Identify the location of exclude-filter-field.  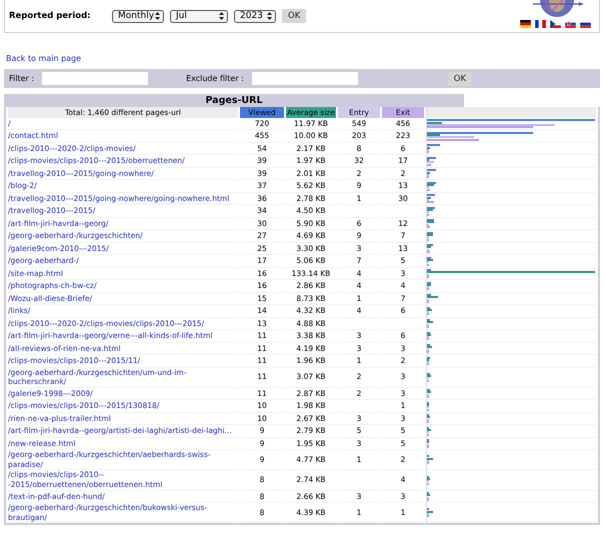
(305, 78).